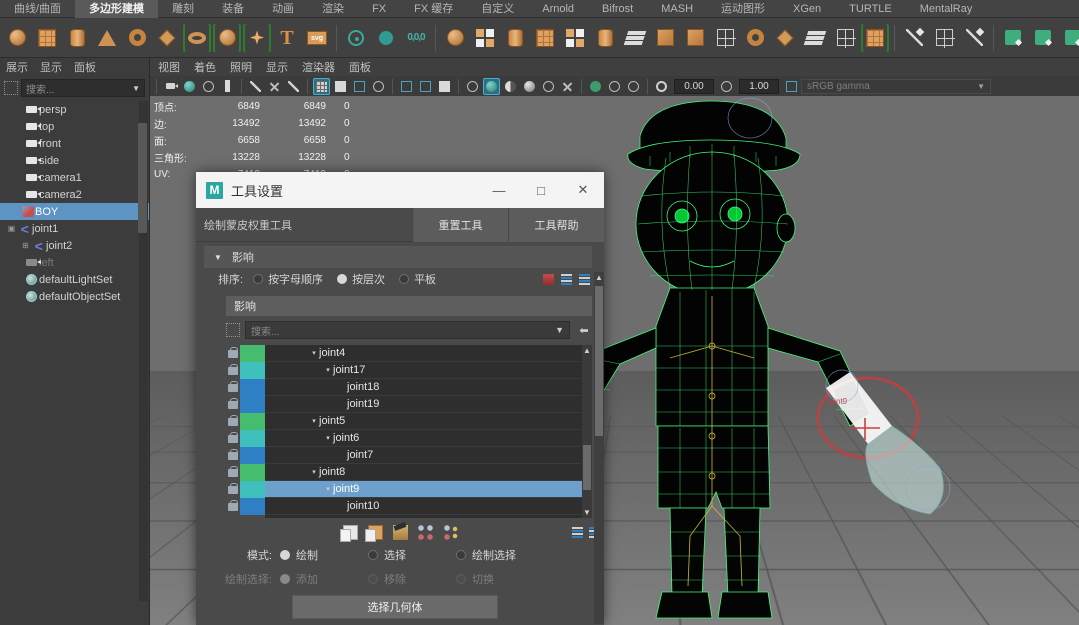 The width and height of the screenshot is (1079, 625). Describe the element at coordinates (274, 86) in the screenshot. I see `grease-pencil-icon` at that location.